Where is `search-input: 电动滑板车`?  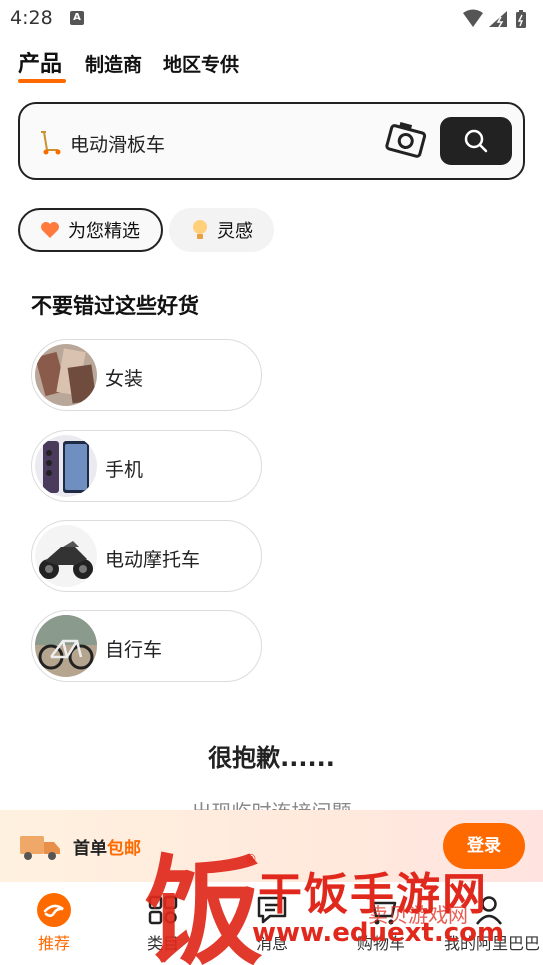 search-input: 电动滑板车 is located at coordinates (117, 143).